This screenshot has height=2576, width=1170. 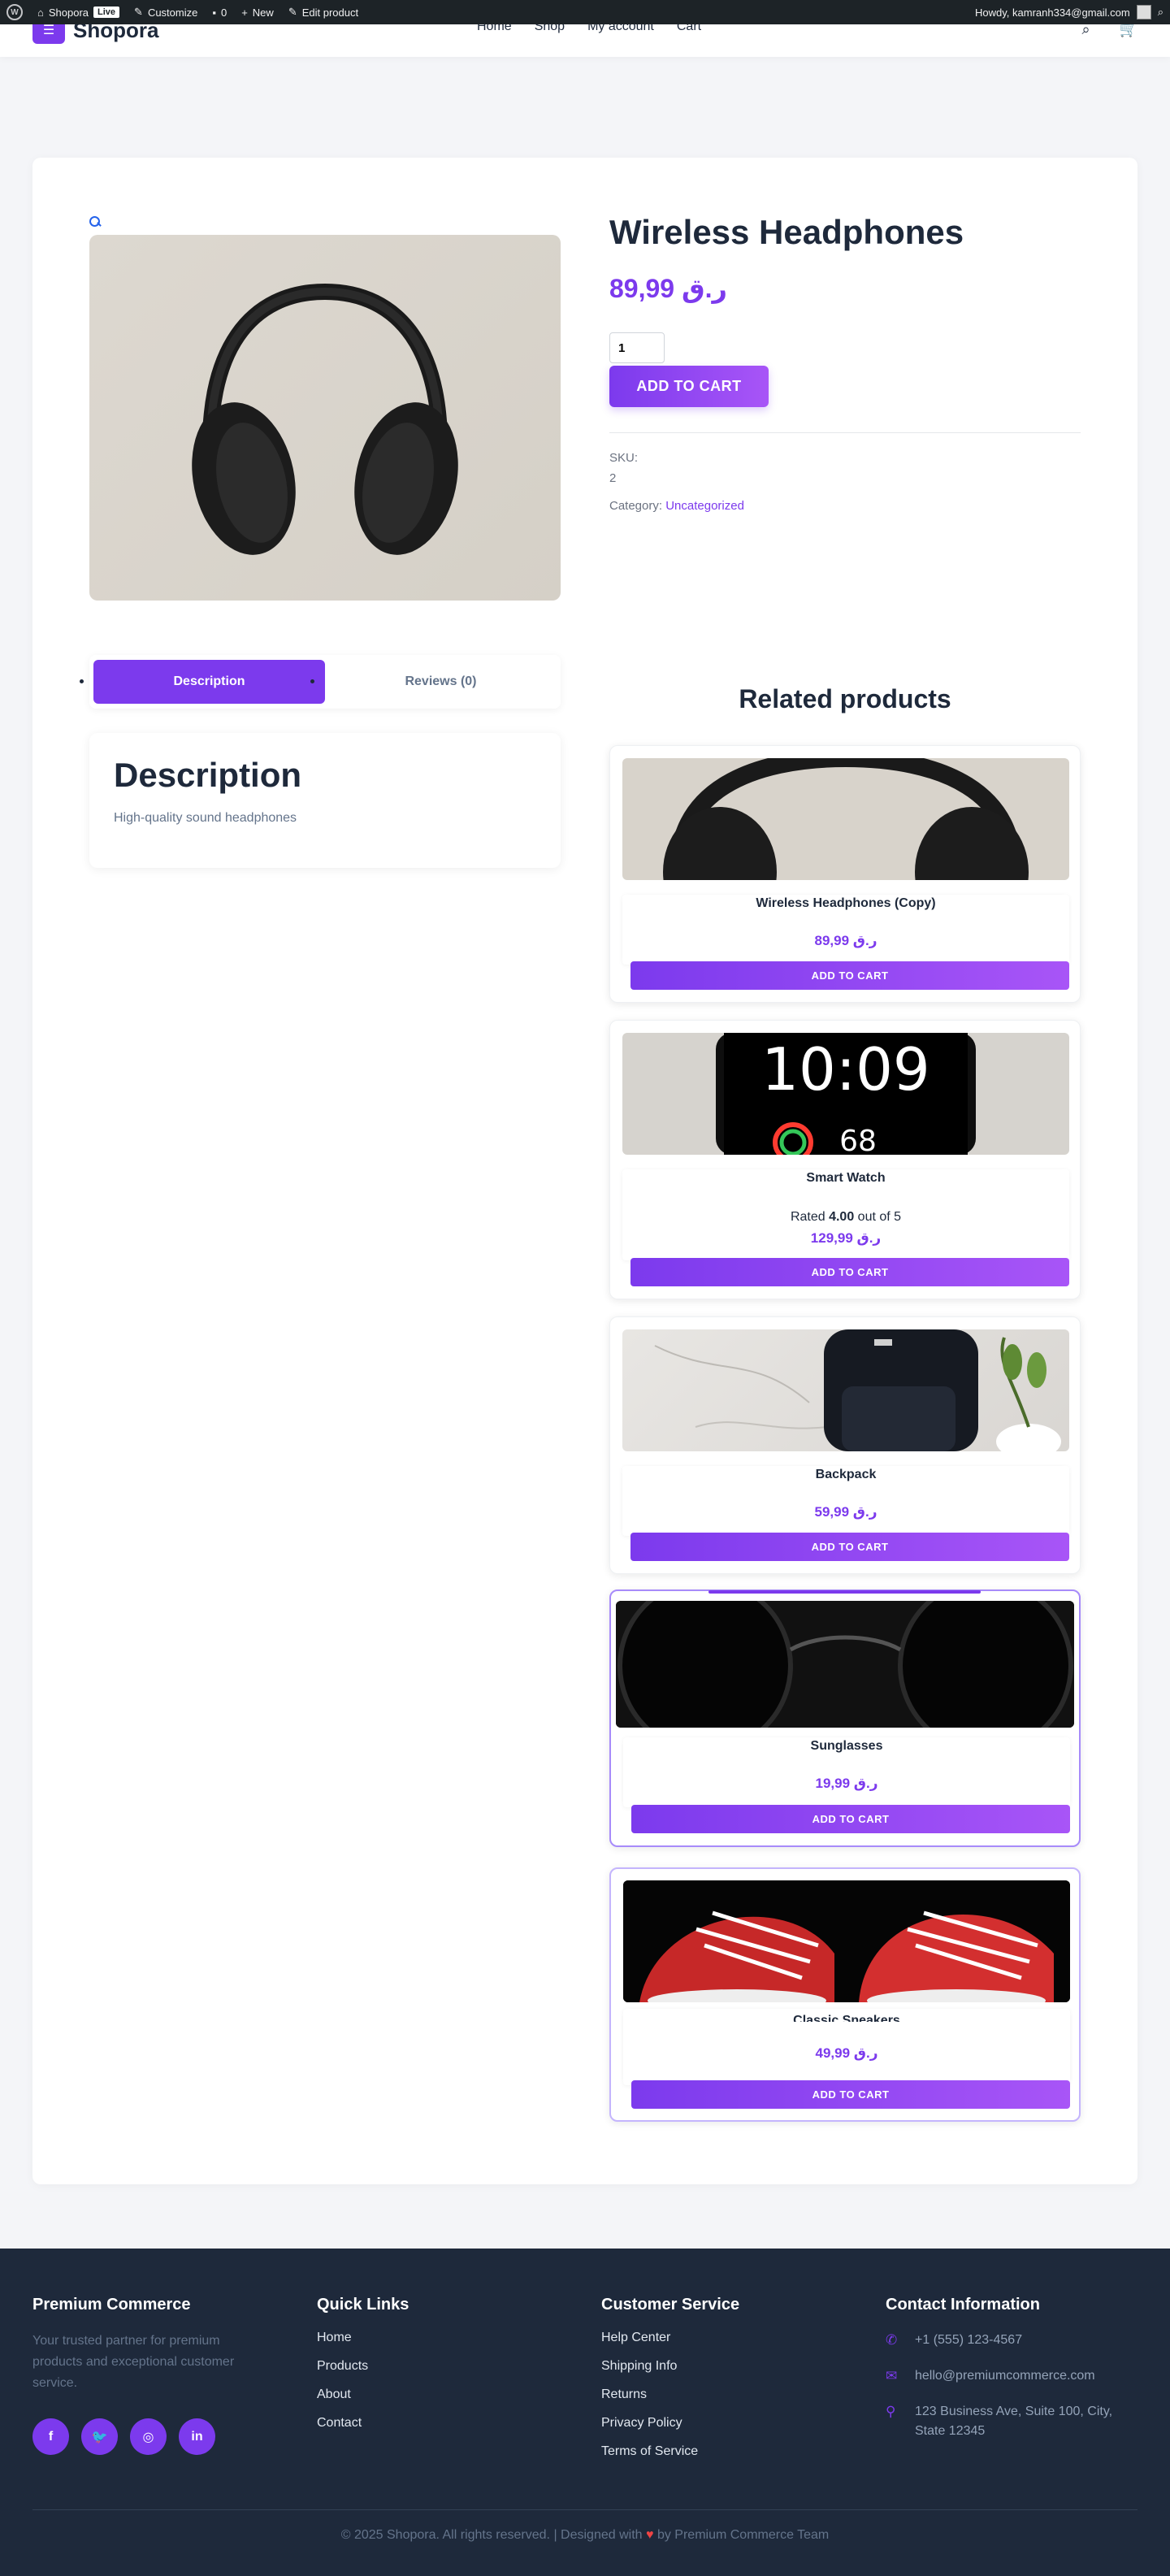 I want to click on sku-label: SKU:, so click(x=624, y=458).